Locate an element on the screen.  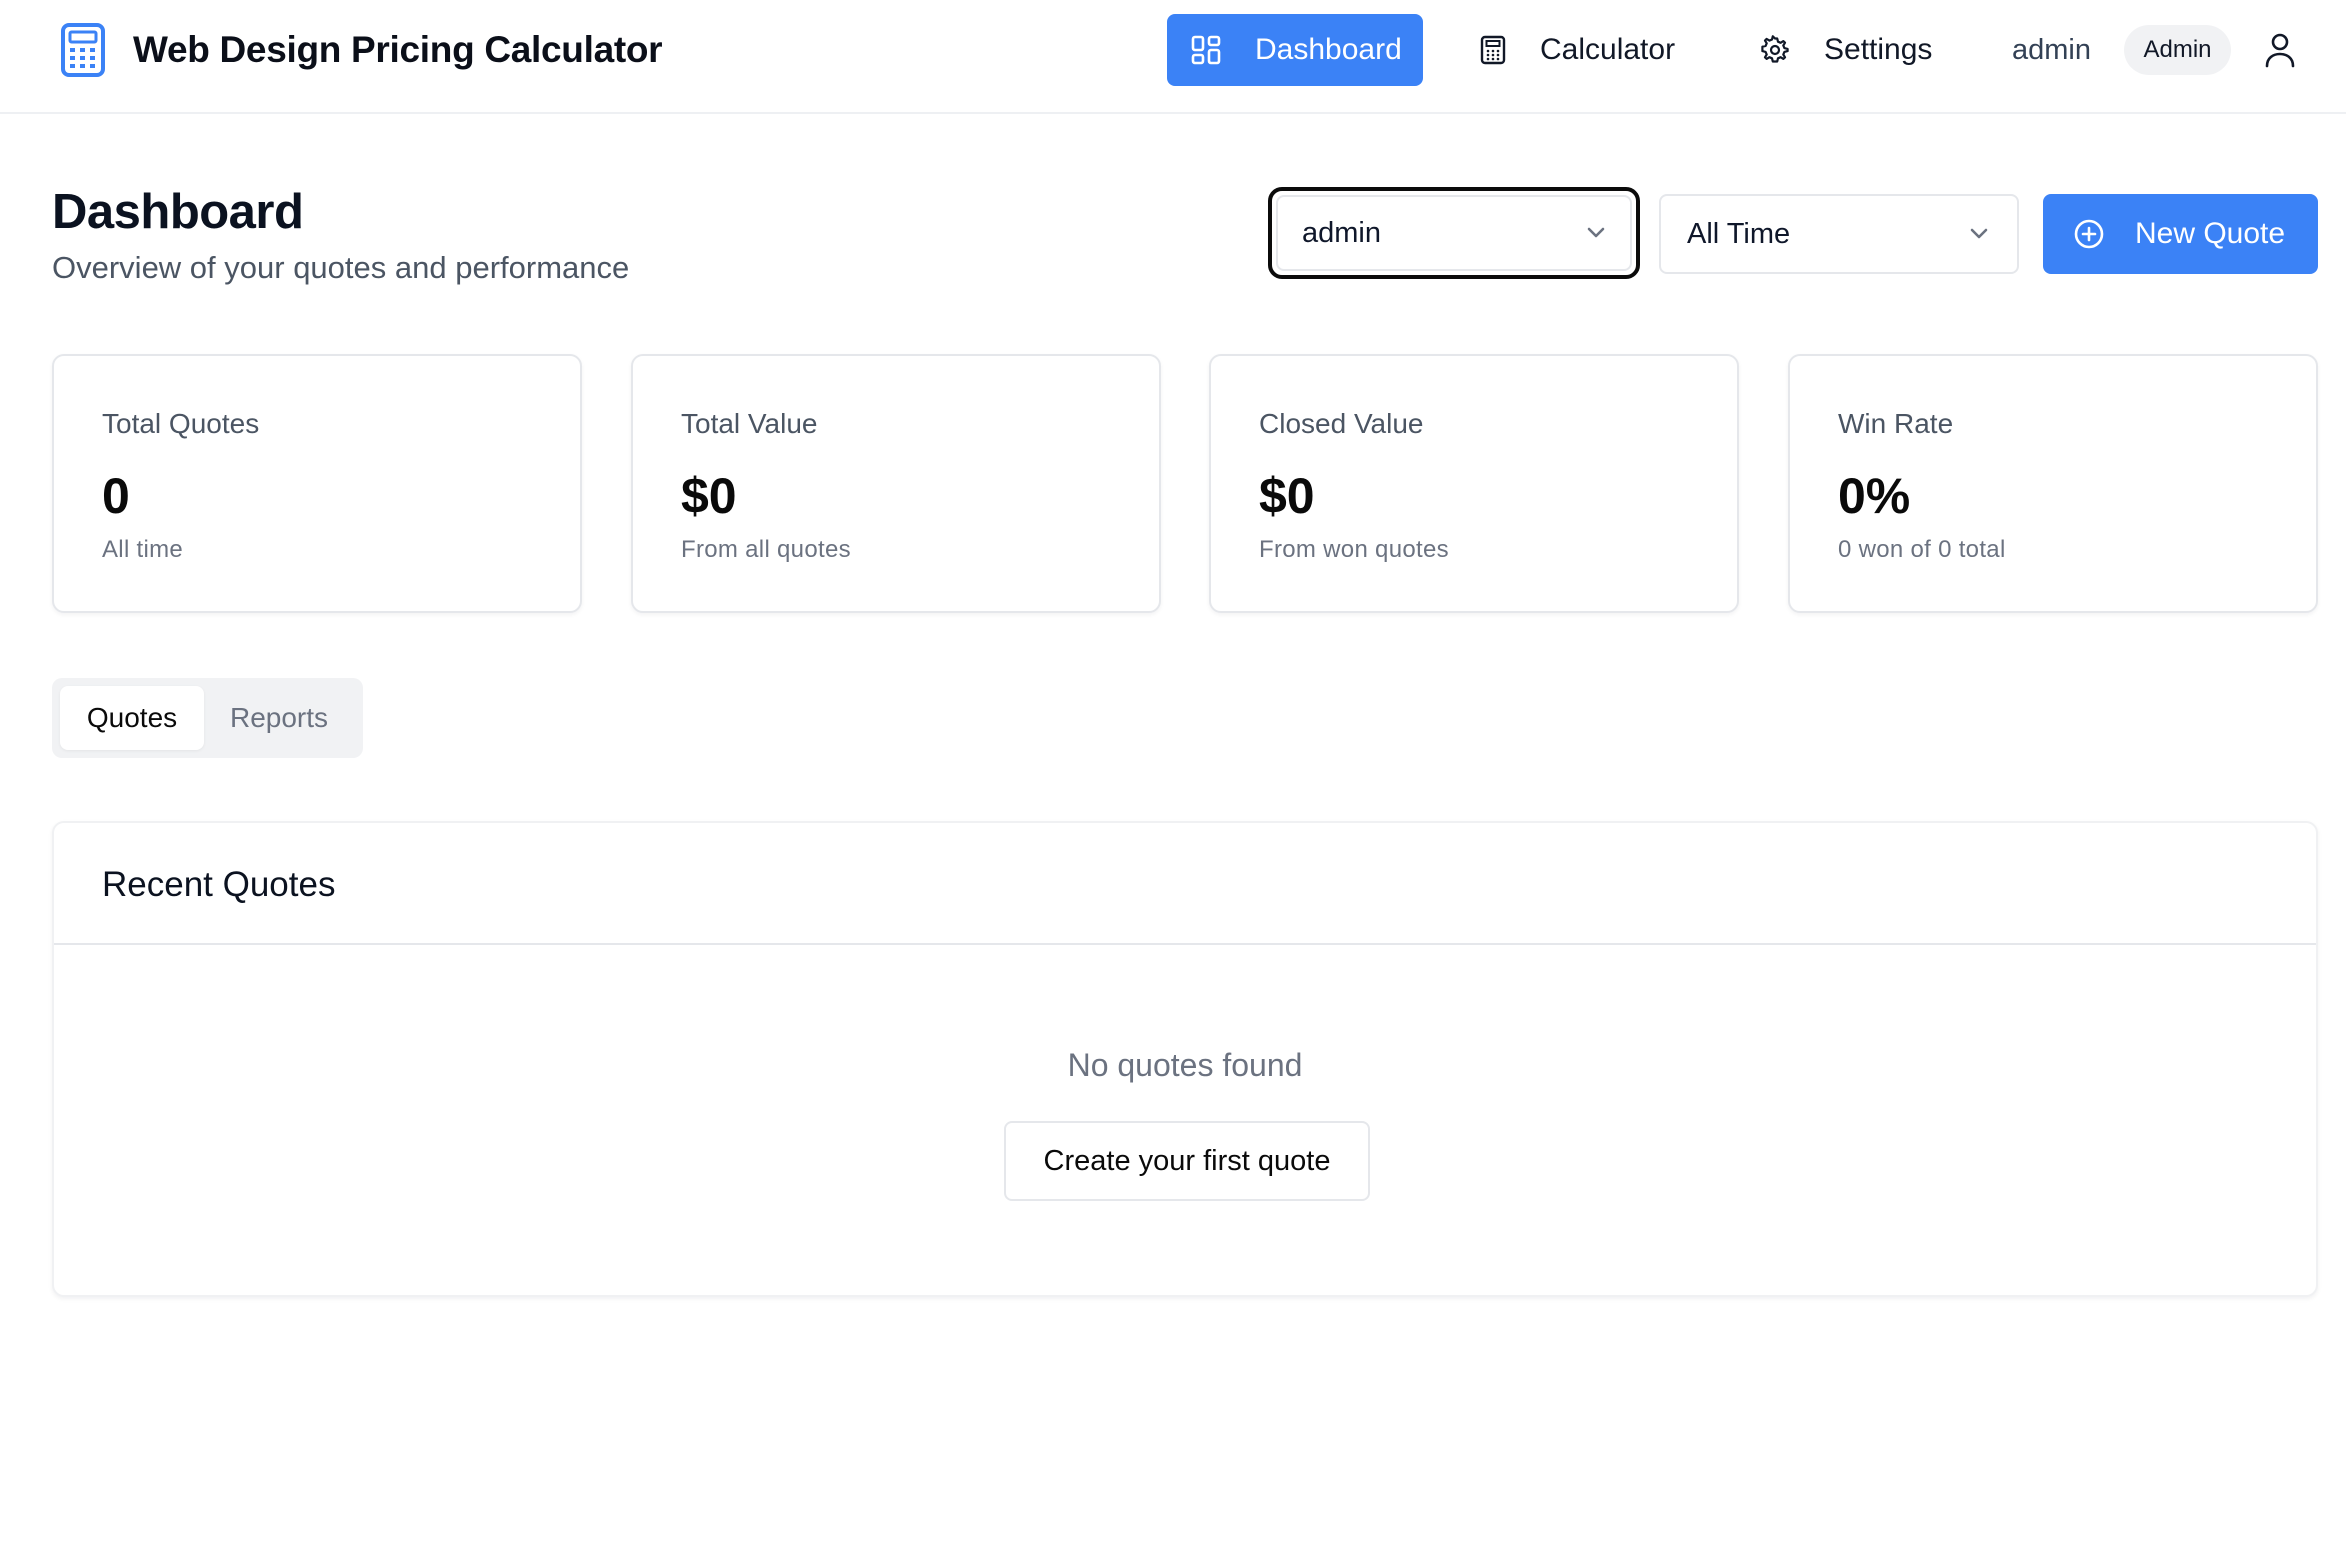
new-quote-button: New Quote is located at coordinates (2180, 234).